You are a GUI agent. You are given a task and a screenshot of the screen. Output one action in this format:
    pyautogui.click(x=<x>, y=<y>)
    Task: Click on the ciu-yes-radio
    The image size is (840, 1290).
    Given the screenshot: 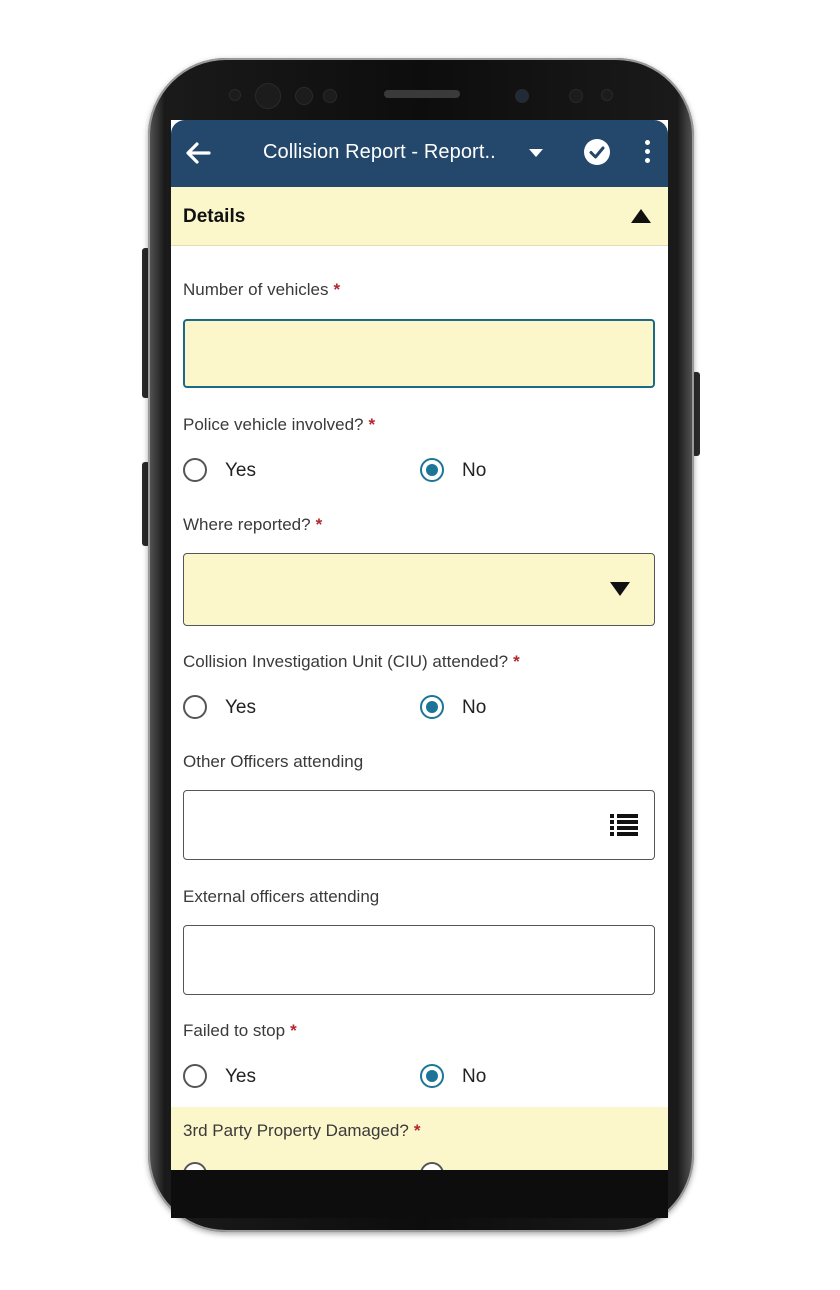 What is the action you would take?
    pyautogui.click(x=195, y=707)
    